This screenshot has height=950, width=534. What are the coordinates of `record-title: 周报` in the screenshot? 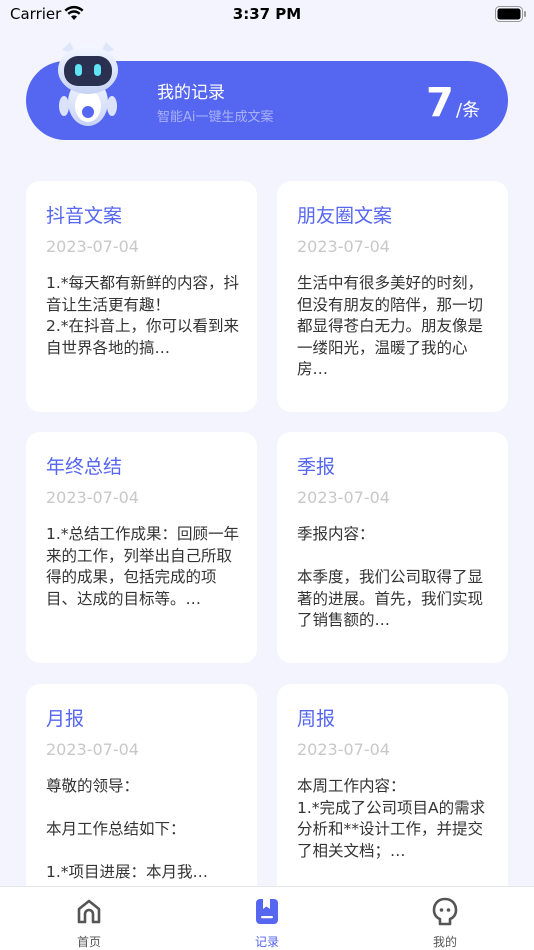 It's located at (316, 719).